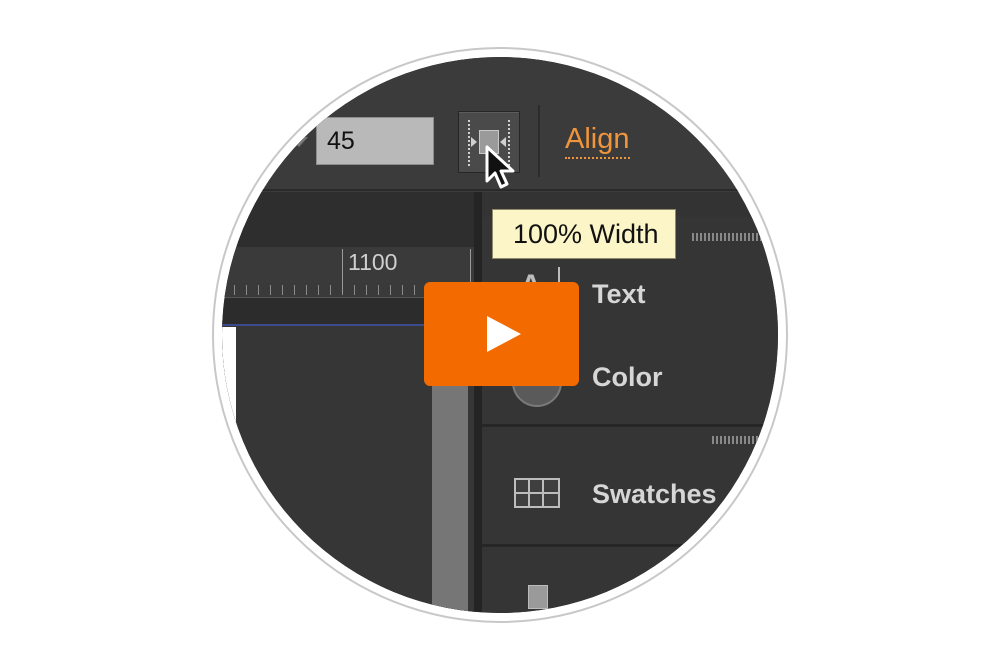 This screenshot has width=1000, height=668. I want to click on toolbar-separator, so click(539, 141).